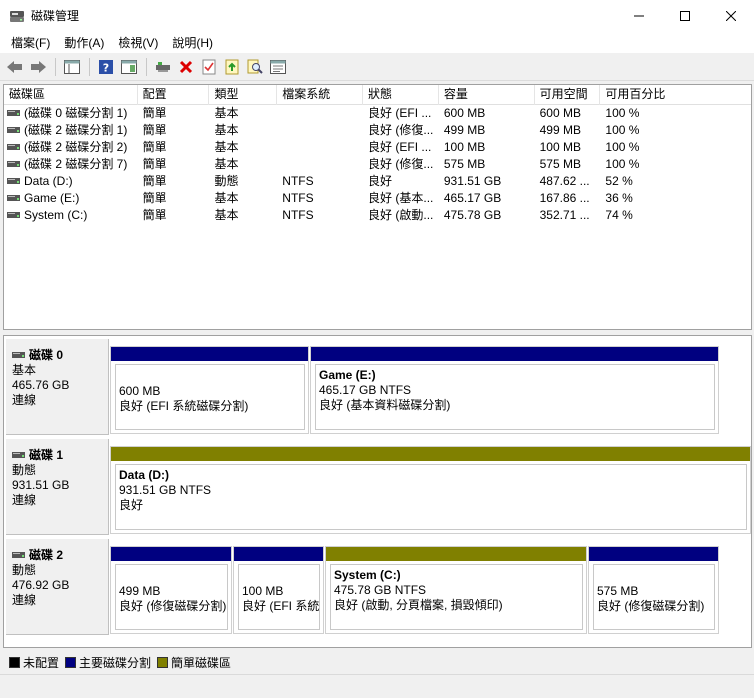 This screenshot has height=698, width=754. What do you see at coordinates (144, 475) in the screenshot?
I see `partition-name: Data (D:)` at bounding box center [144, 475].